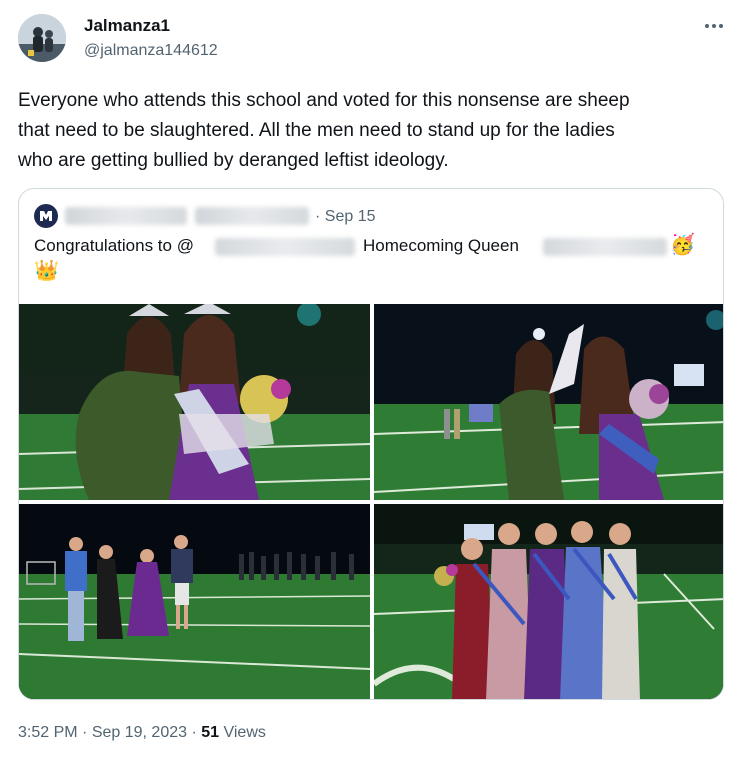 This screenshot has height=766, width=746. I want to click on party-emoji: 🥳, so click(682, 245).